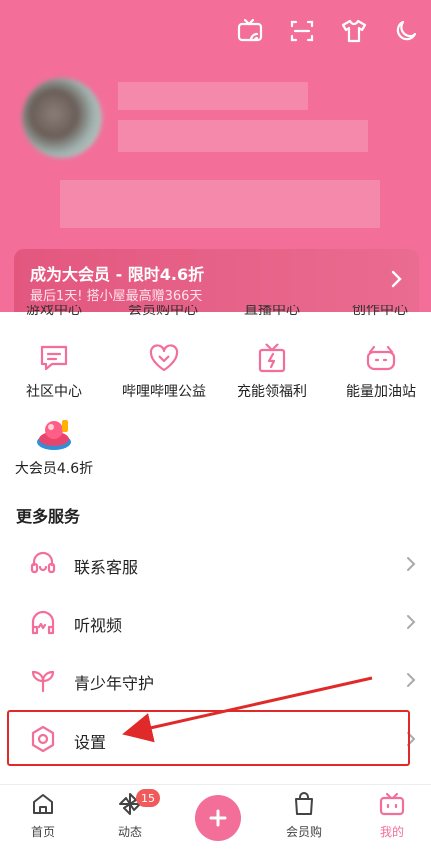 This screenshot has width=431, height=849. I want to click on publish-plus-button, so click(218, 818).